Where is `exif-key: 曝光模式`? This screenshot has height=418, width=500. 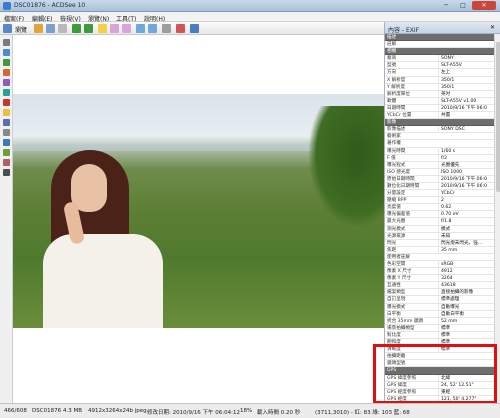 exif-key: 曝光模式 is located at coordinates (396, 307).